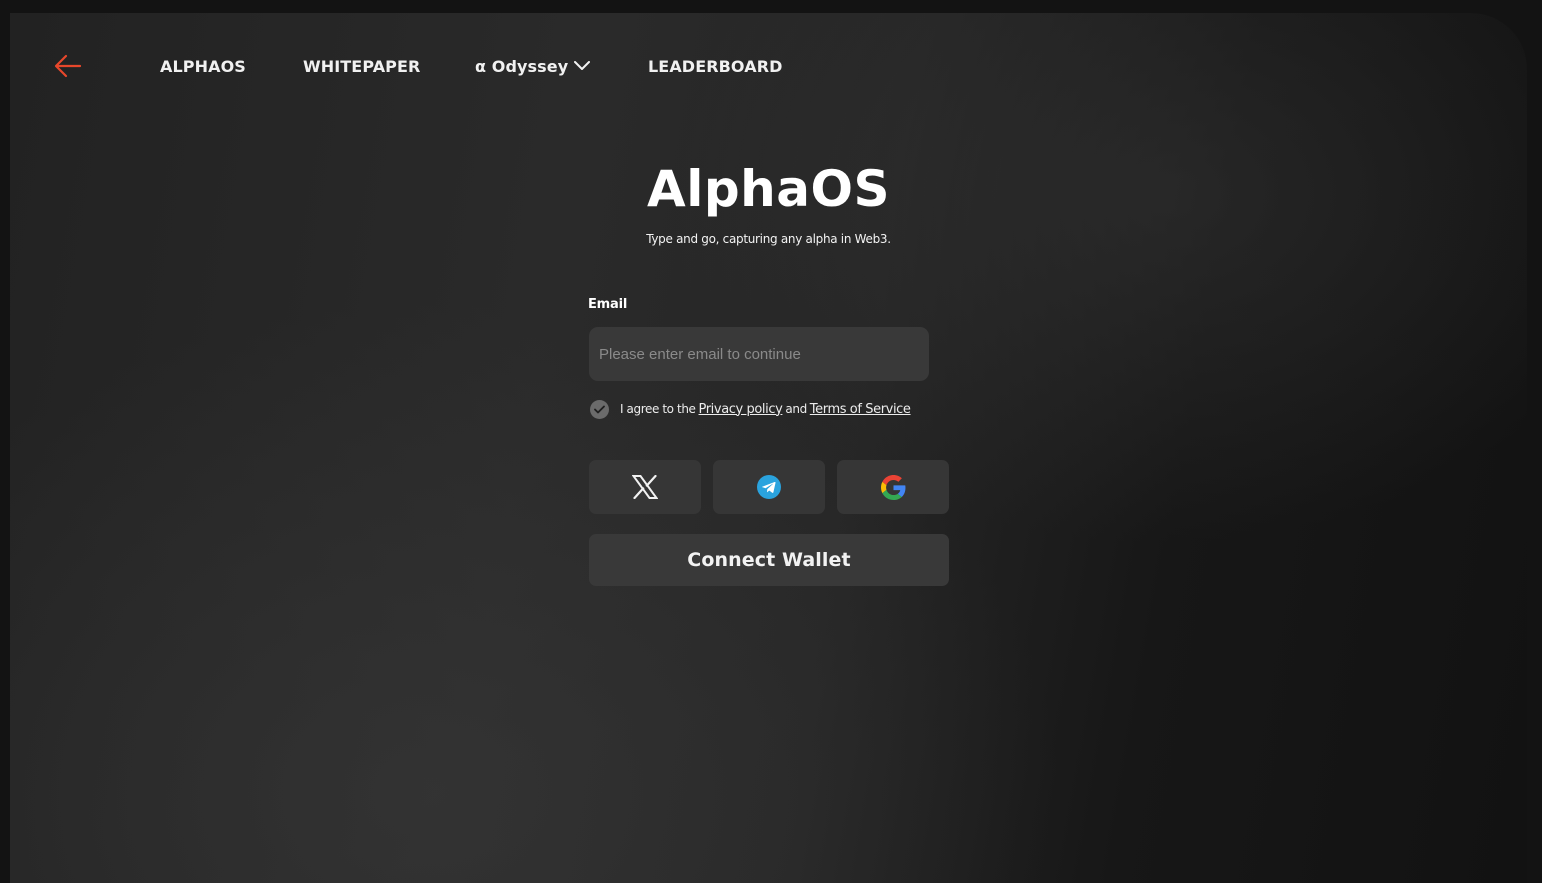 This screenshot has width=1542, height=883. What do you see at coordinates (768, 189) in the screenshot?
I see `page-title: AlphaOS` at bounding box center [768, 189].